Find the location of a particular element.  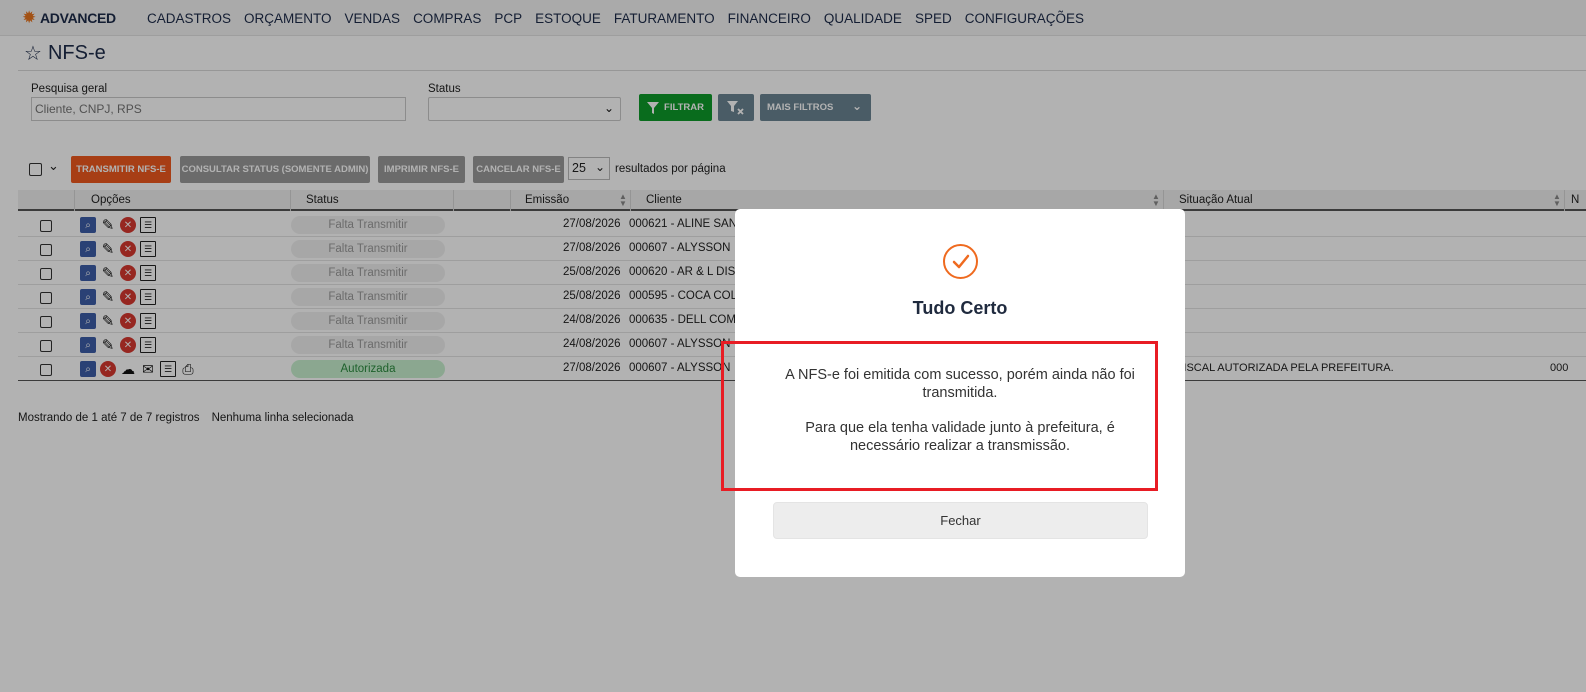

highlight-annotation-box is located at coordinates (939, 416).